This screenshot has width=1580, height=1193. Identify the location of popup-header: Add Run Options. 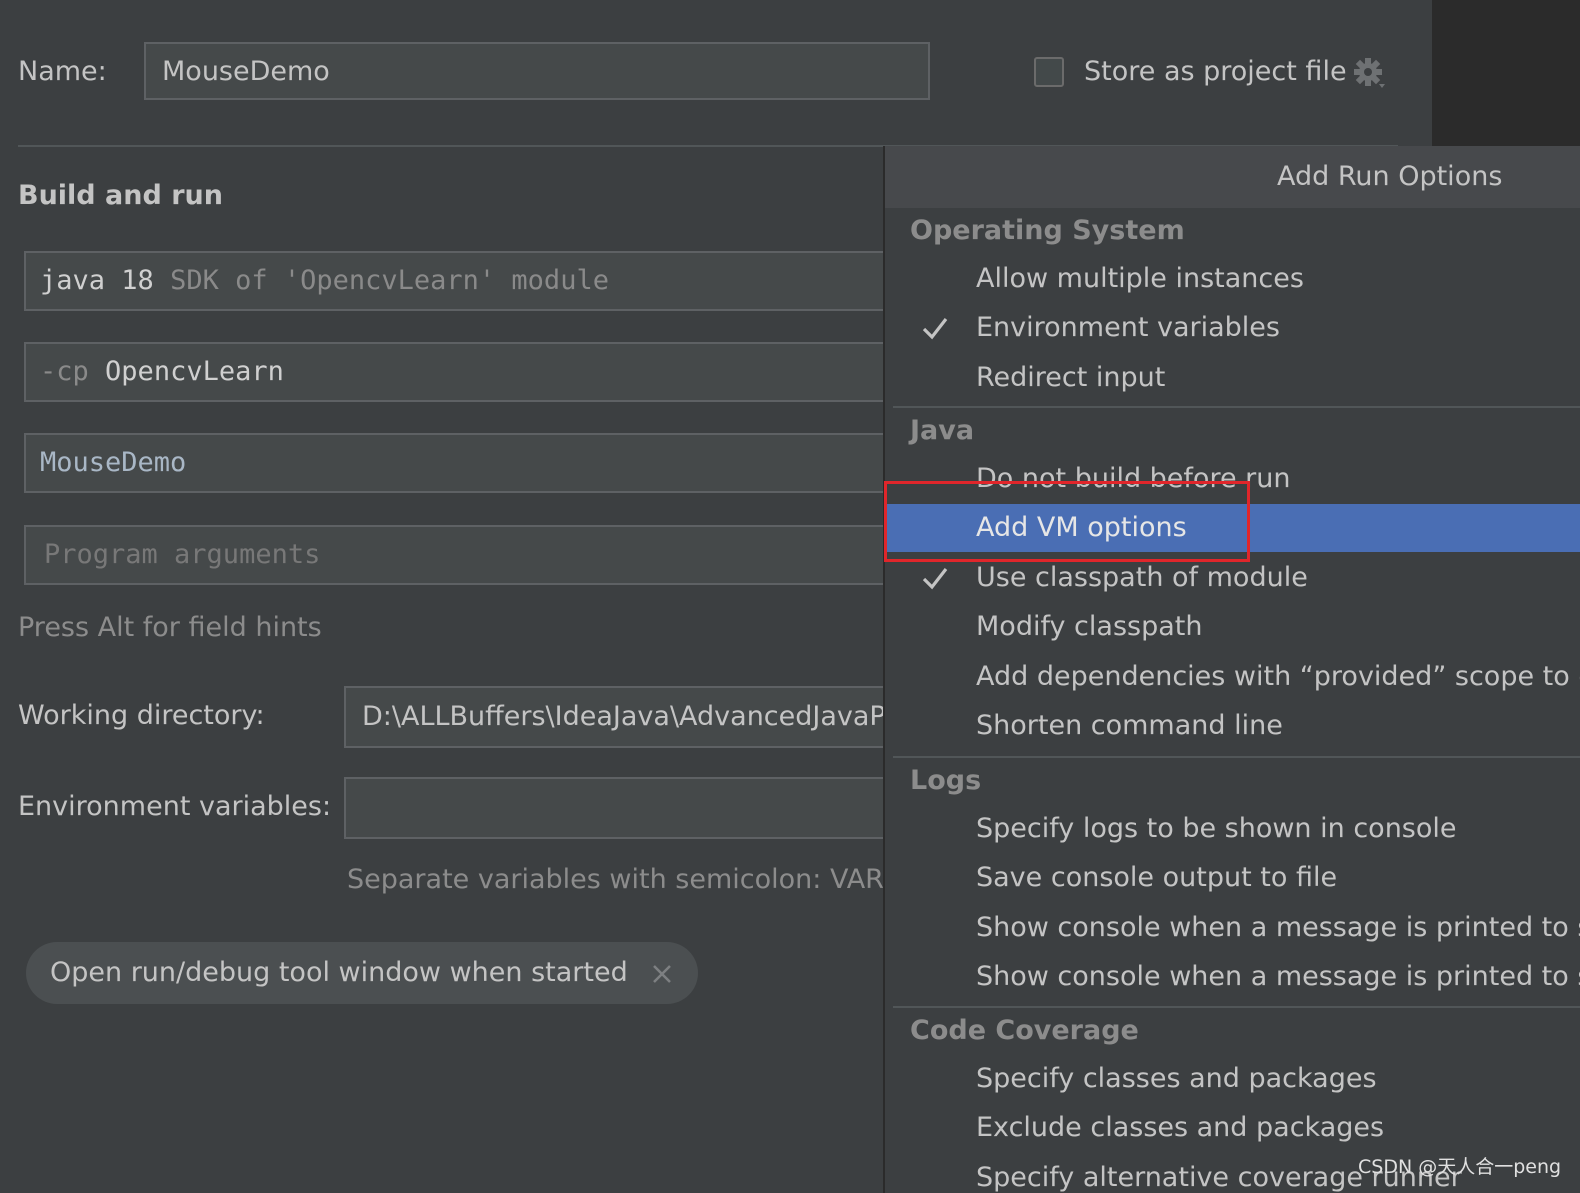
(1232, 177).